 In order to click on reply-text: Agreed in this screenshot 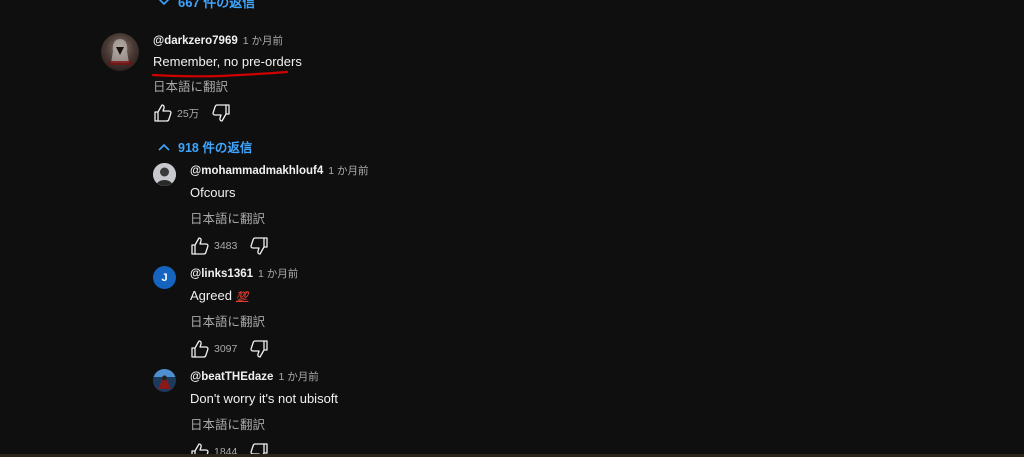, I will do `click(211, 295)`.